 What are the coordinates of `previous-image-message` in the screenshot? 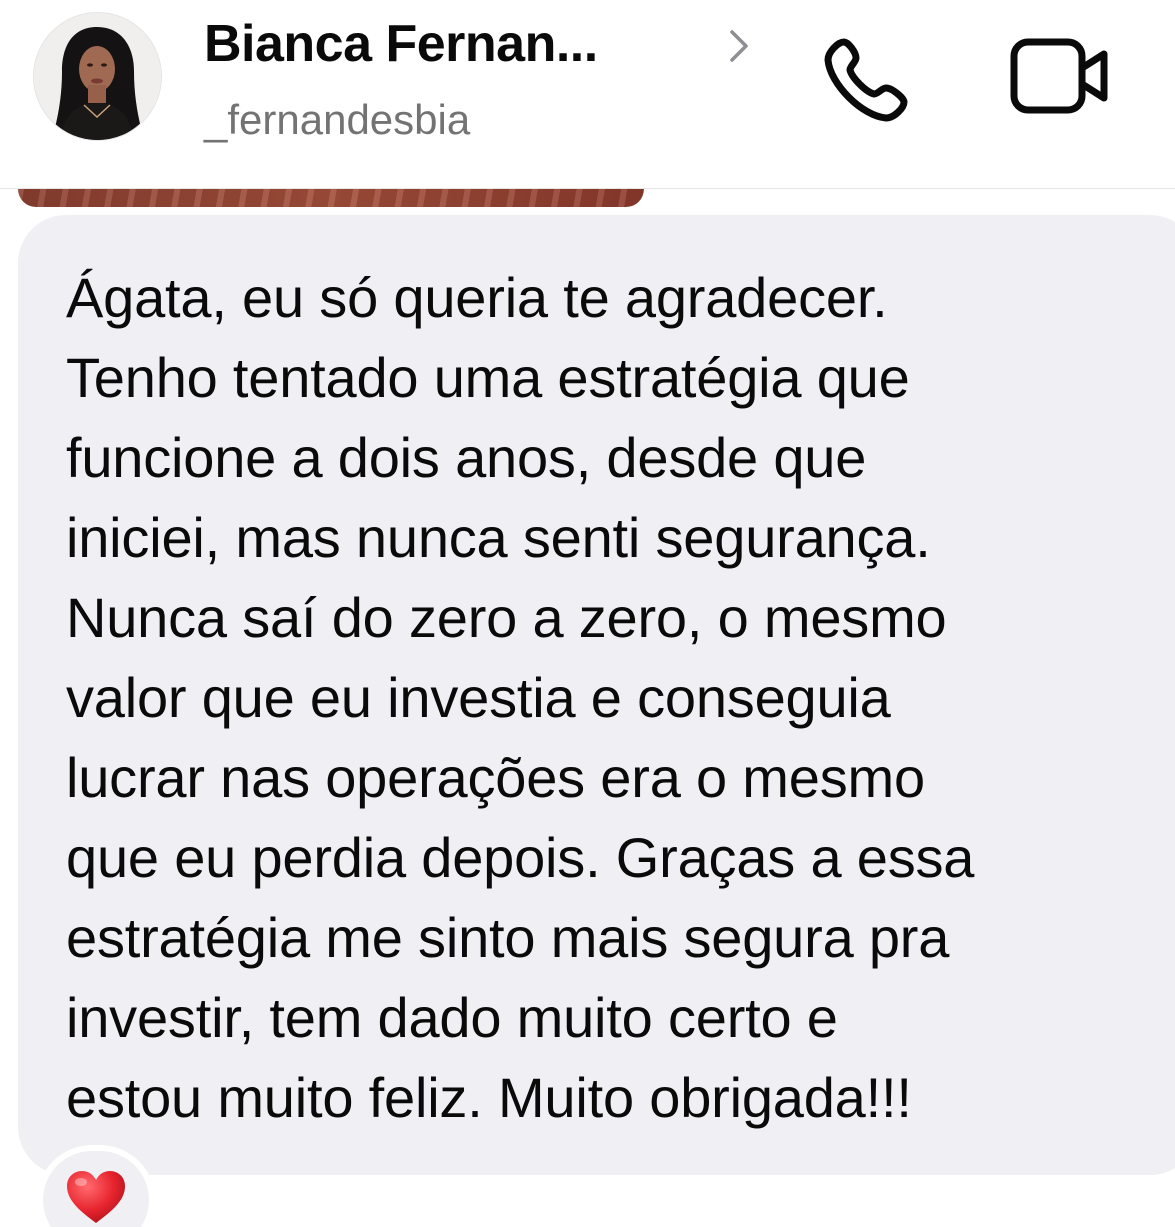 It's located at (331, 198).